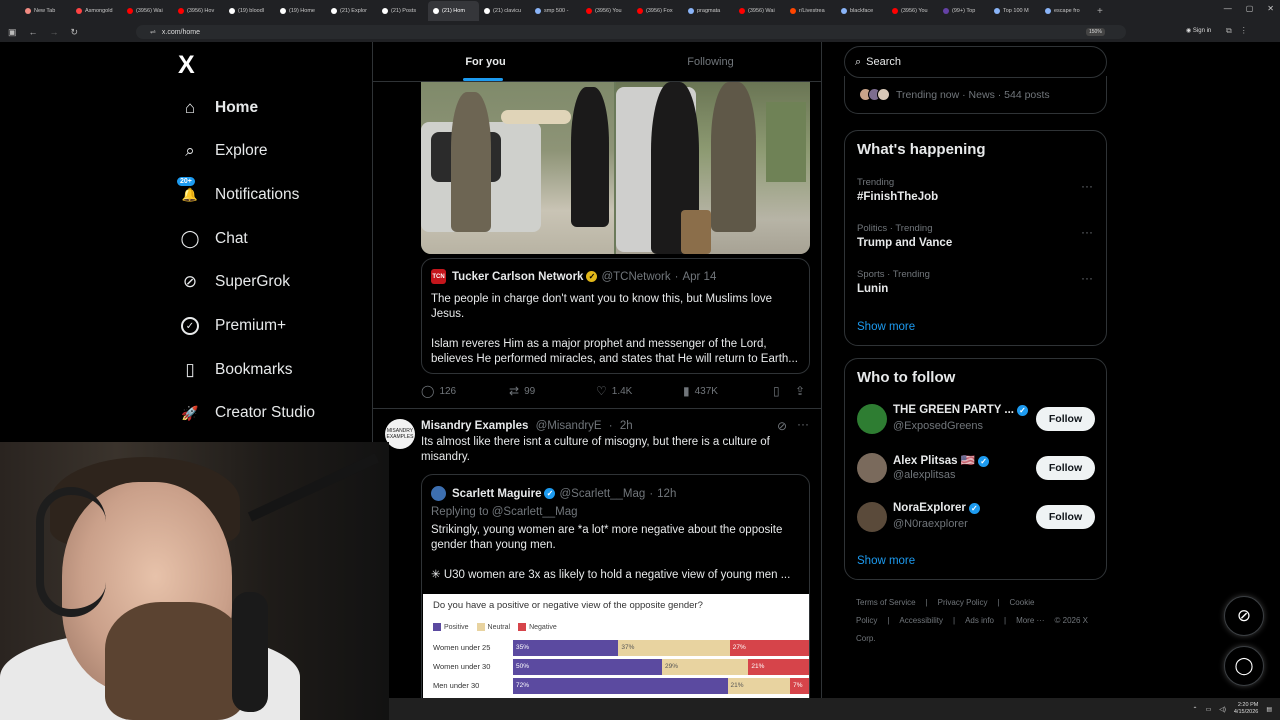  I want to click on close-icon: ✕, so click(1270, 8).